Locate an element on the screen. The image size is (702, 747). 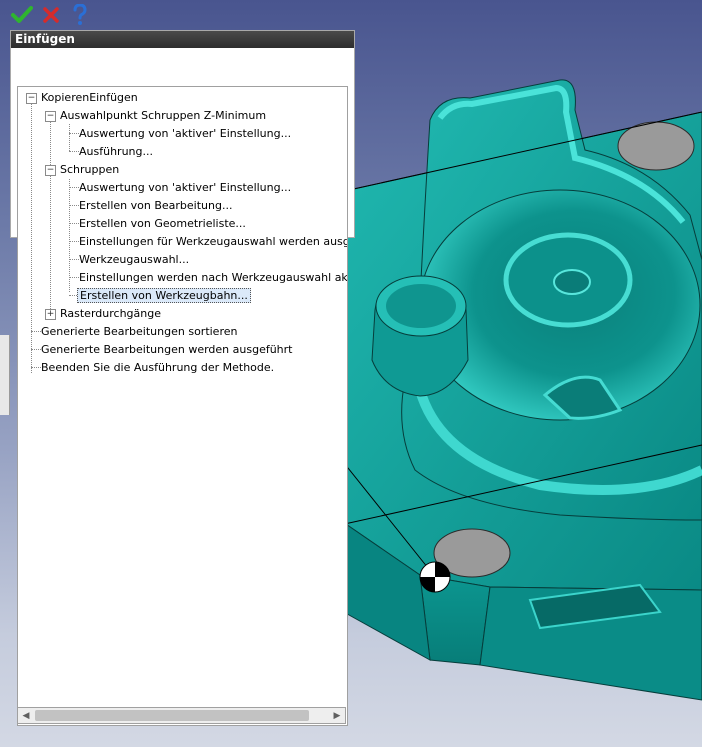
horizontal-scrollbar: ◀ ▶ is located at coordinates (181, 715).